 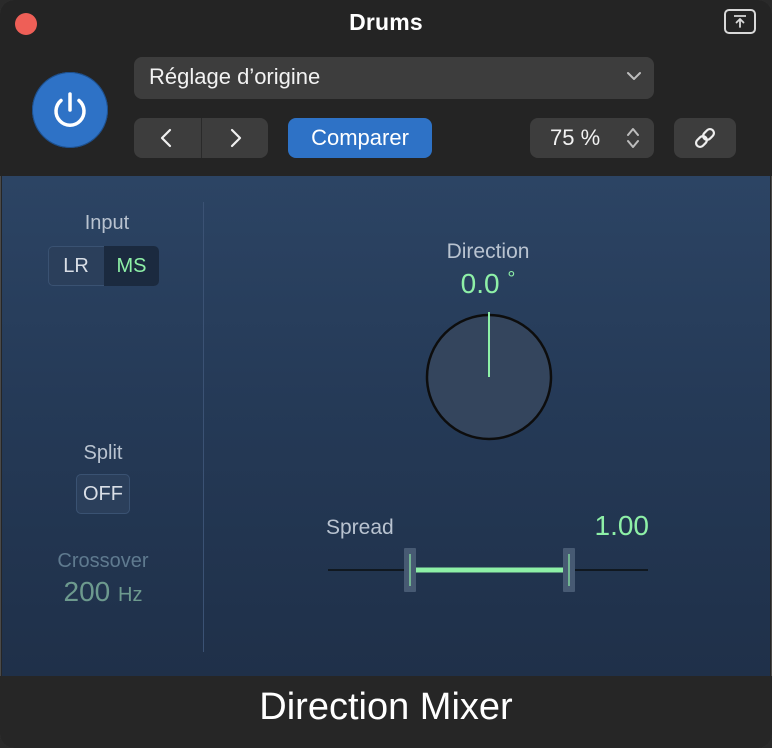 I want to click on split-toggle: OFF, so click(x=103, y=494).